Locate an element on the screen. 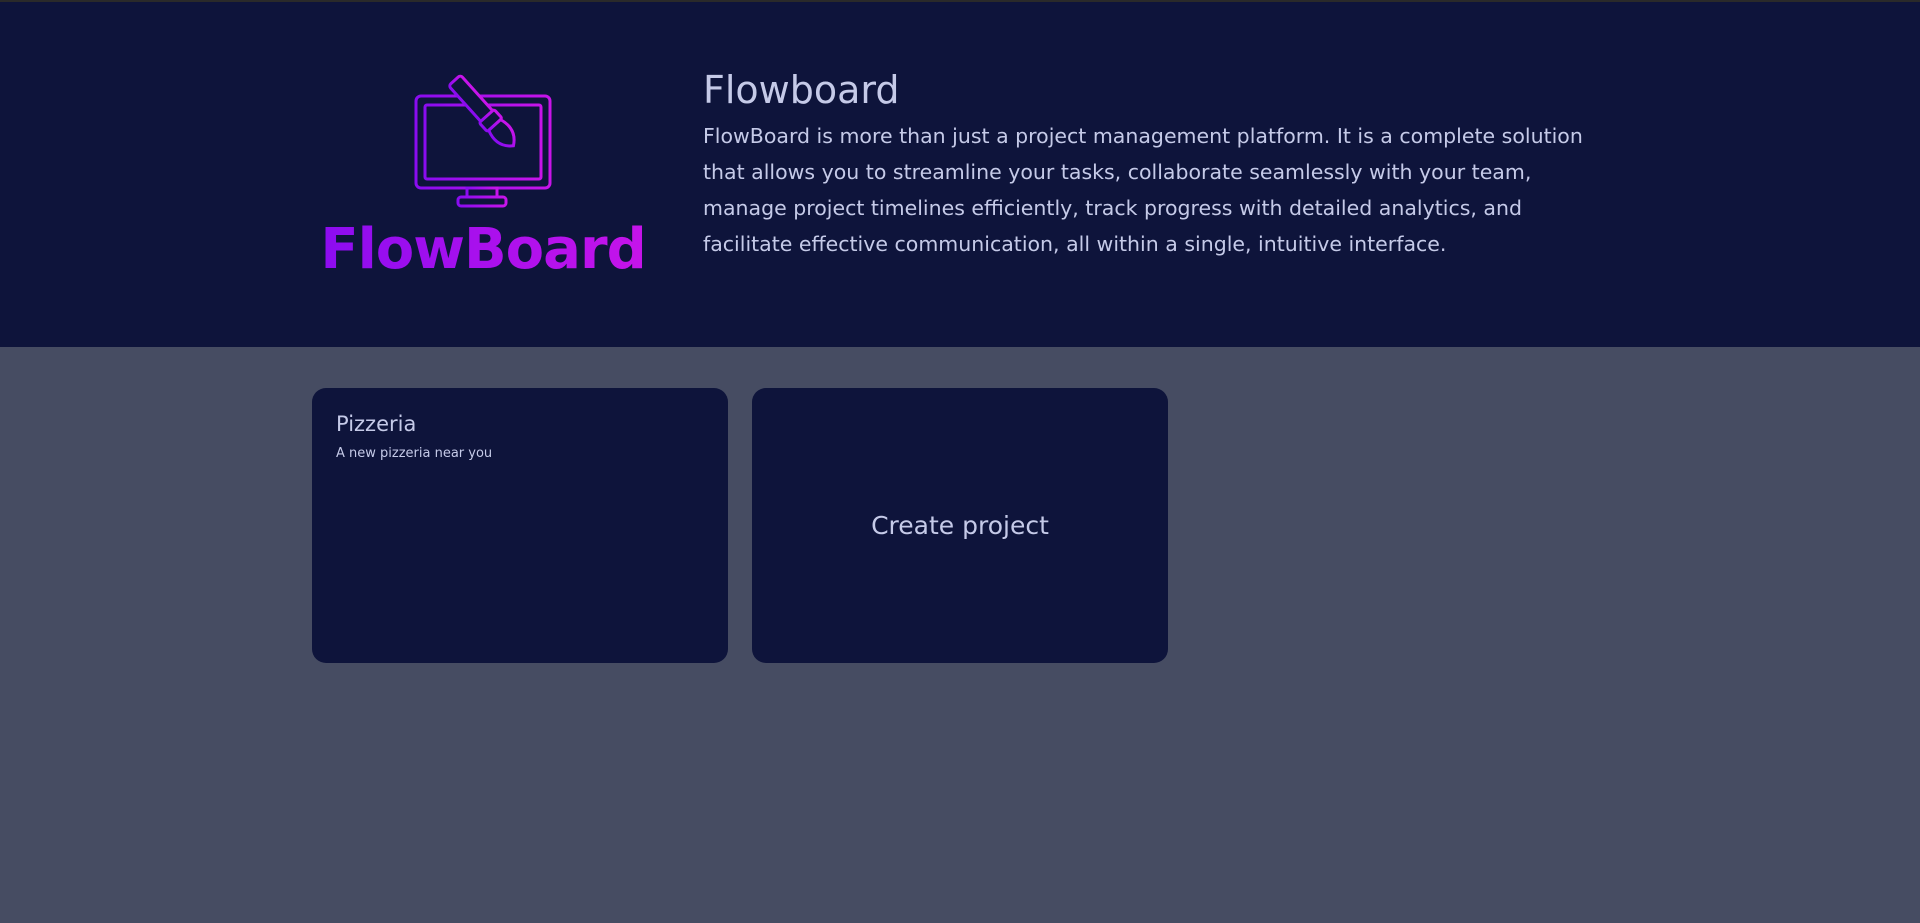  monitor-paintbrush-icon is located at coordinates (483, 141).